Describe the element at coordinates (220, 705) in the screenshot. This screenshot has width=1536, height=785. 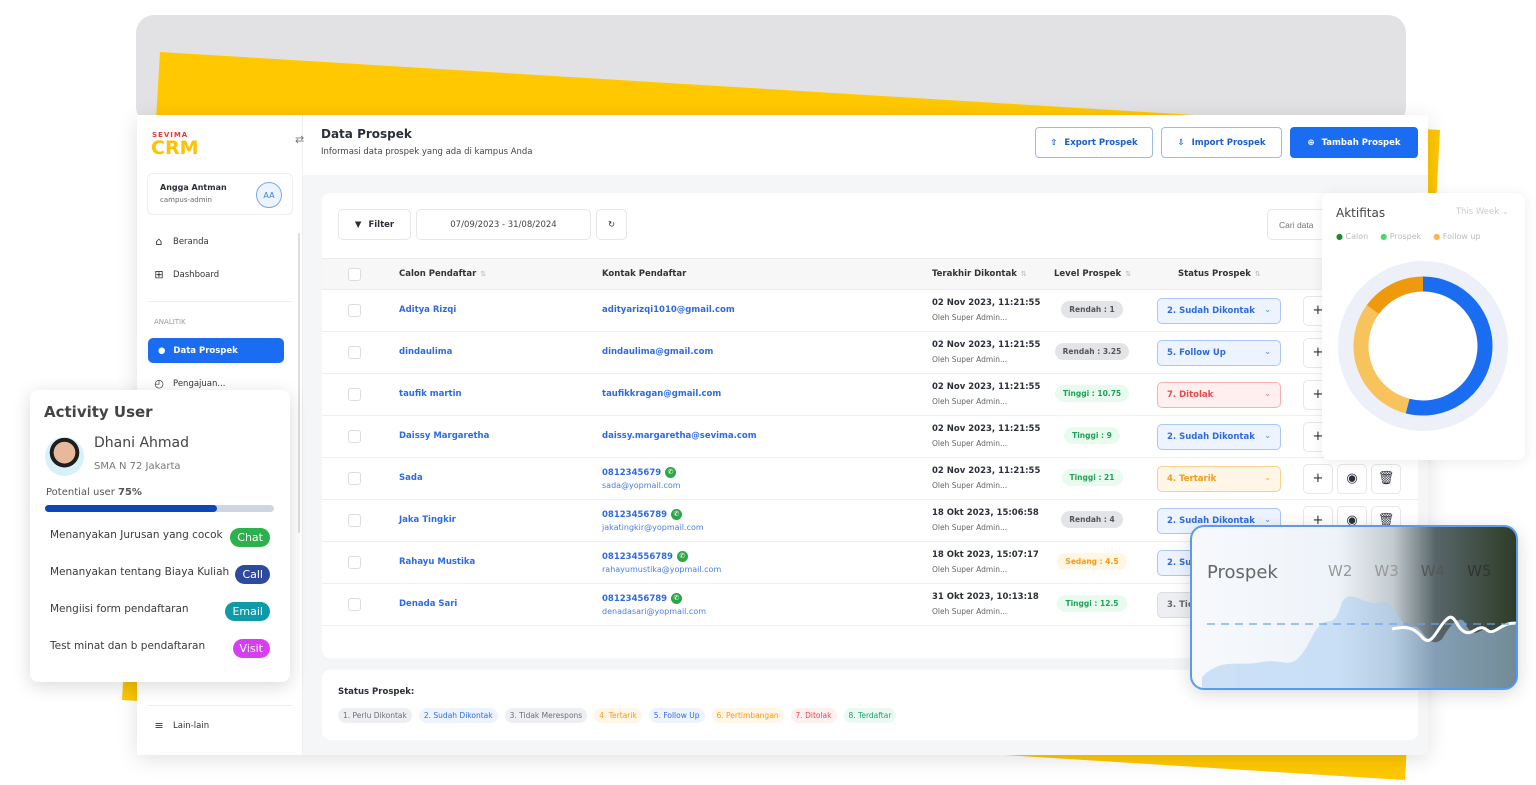
I see `divider` at that location.